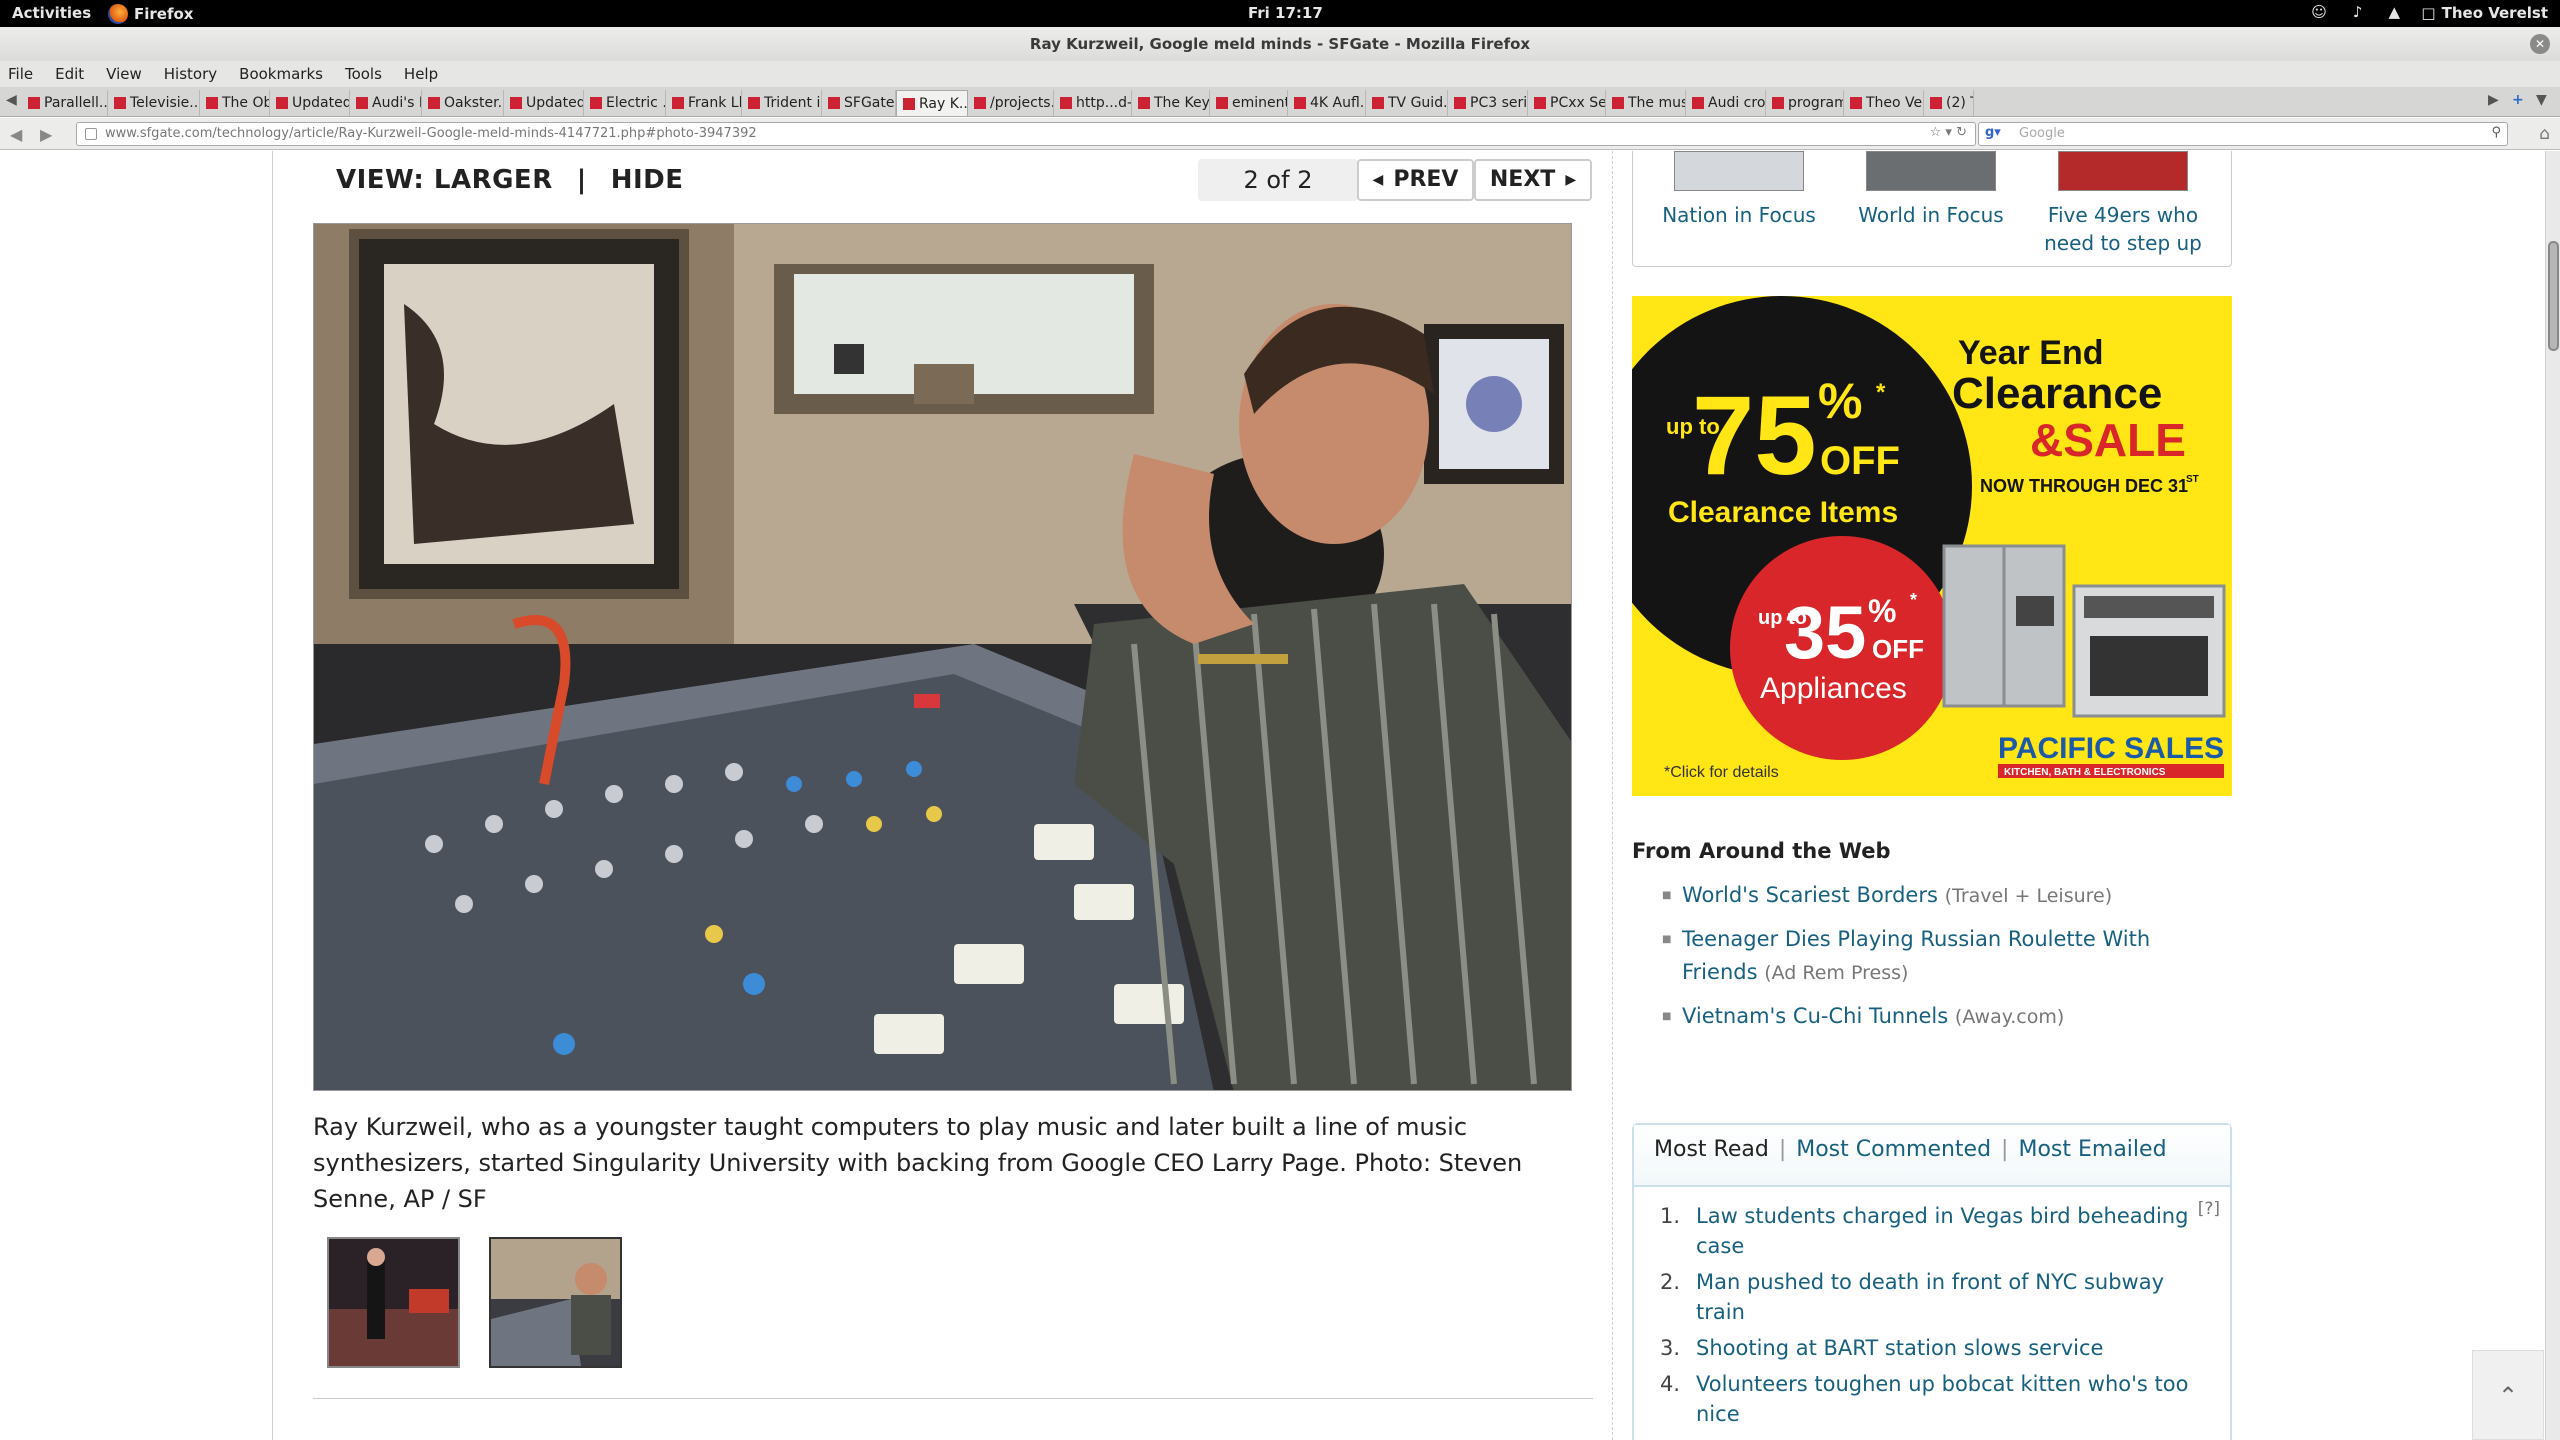 The height and width of the screenshot is (1440, 2560). I want to click on tab-most-emailed: Most Emailed, so click(2092, 1155).